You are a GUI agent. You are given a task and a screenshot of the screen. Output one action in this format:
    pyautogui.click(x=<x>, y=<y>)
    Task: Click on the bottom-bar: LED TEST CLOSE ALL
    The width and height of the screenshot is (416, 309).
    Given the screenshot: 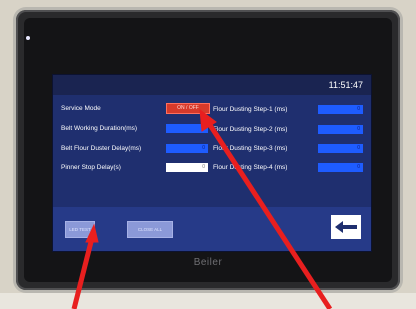 What is the action you would take?
    pyautogui.click(x=212, y=229)
    